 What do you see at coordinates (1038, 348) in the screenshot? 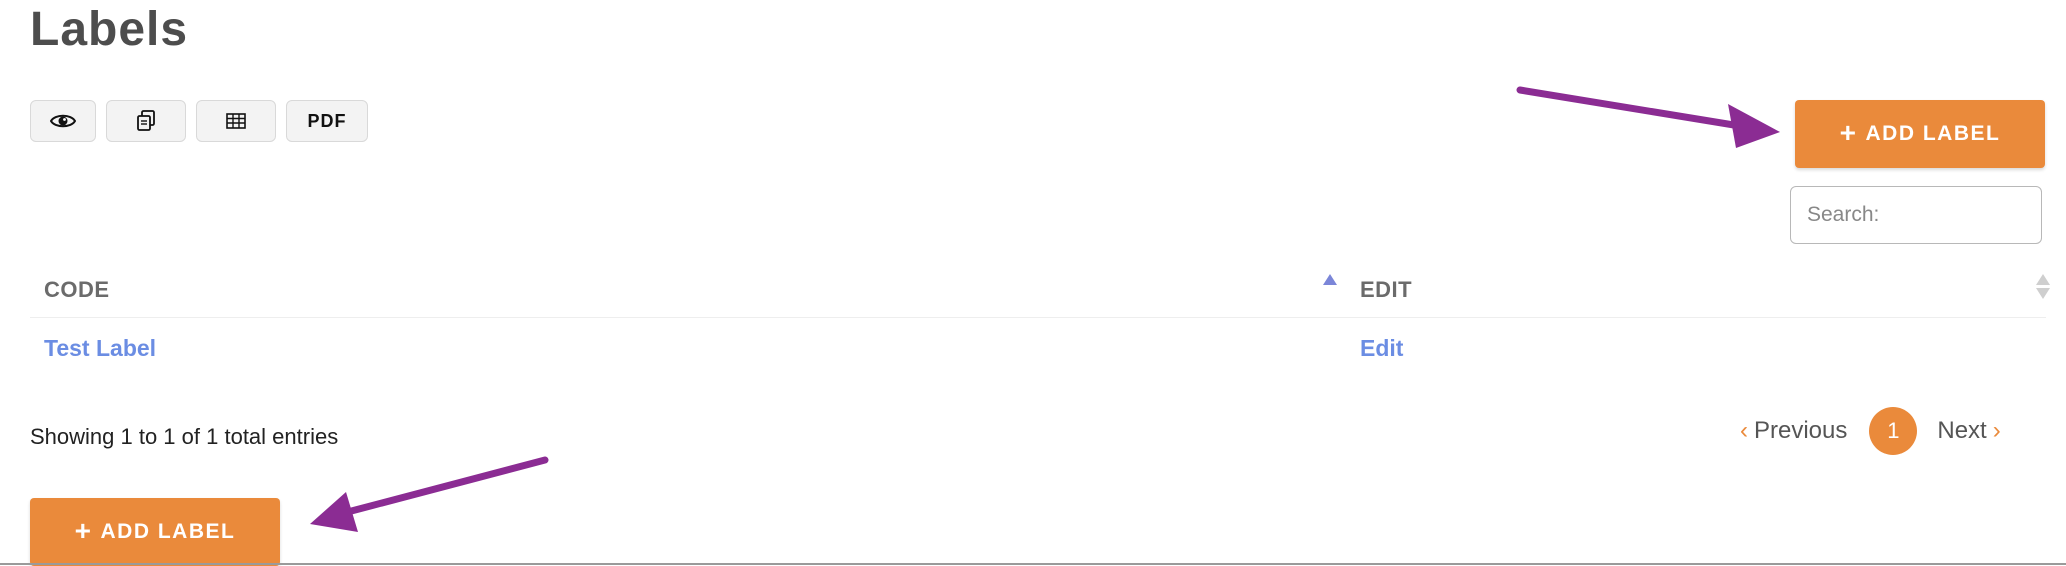
I see `table-row: Test Label Edit` at bounding box center [1038, 348].